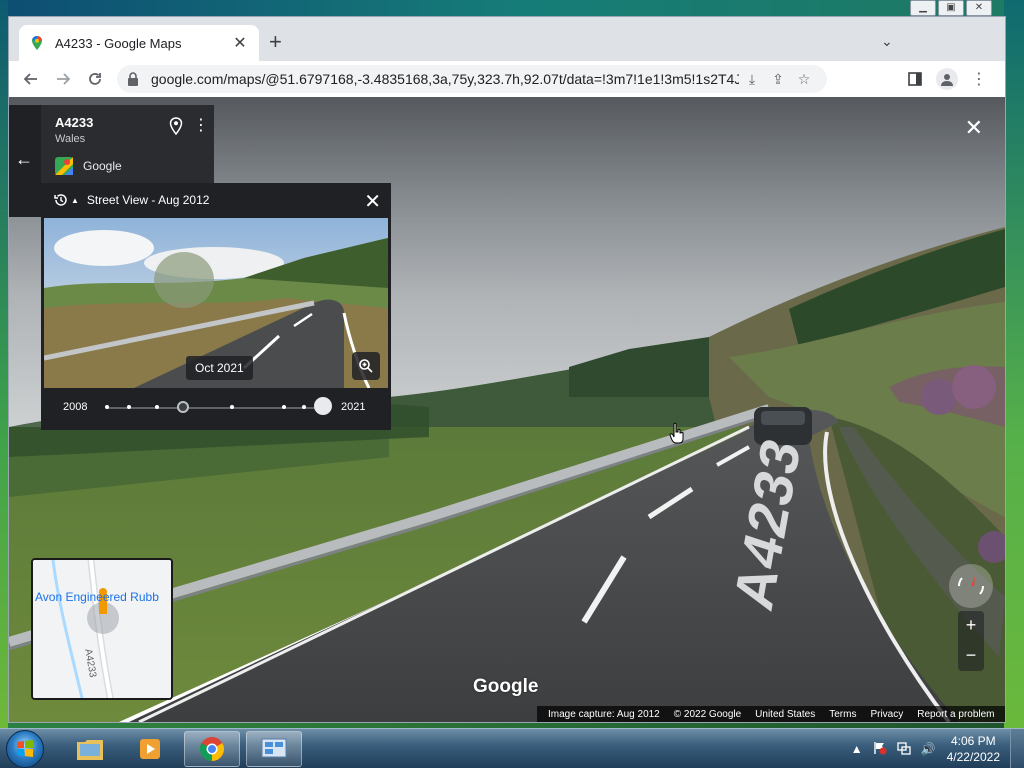 Image resolution: width=1024 pixels, height=768 pixels. What do you see at coordinates (923, 8) in the screenshot?
I see `minimize-button: ▁` at bounding box center [923, 8].